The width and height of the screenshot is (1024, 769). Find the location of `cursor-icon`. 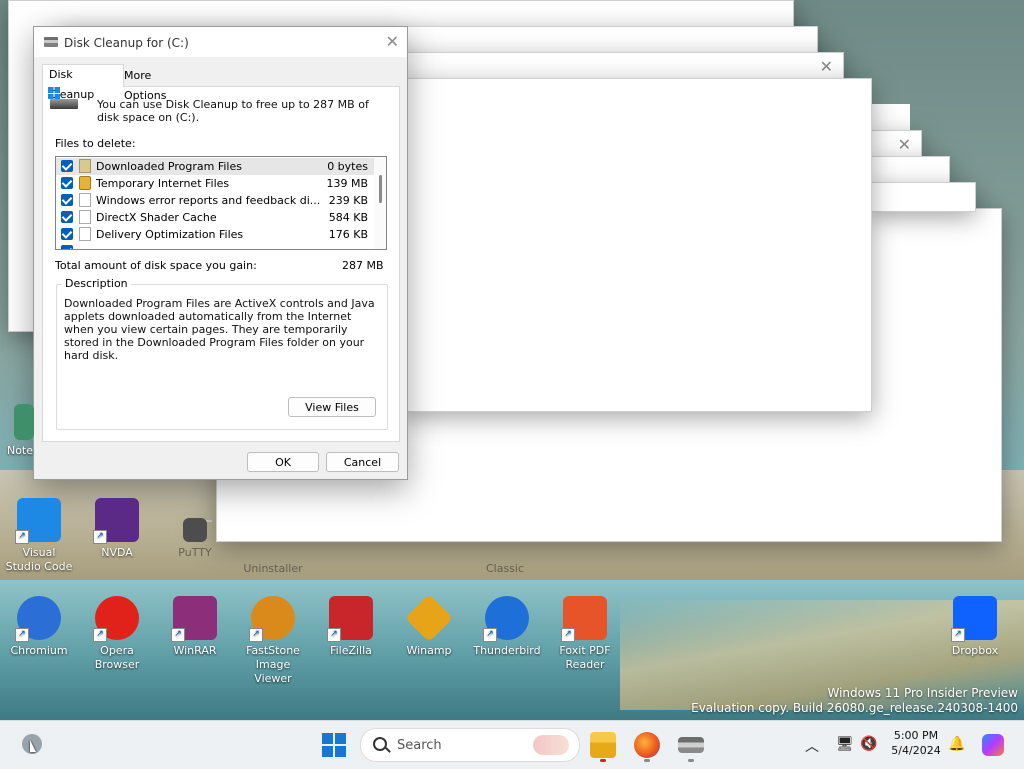

cursor-icon is located at coordinates (33, 746).